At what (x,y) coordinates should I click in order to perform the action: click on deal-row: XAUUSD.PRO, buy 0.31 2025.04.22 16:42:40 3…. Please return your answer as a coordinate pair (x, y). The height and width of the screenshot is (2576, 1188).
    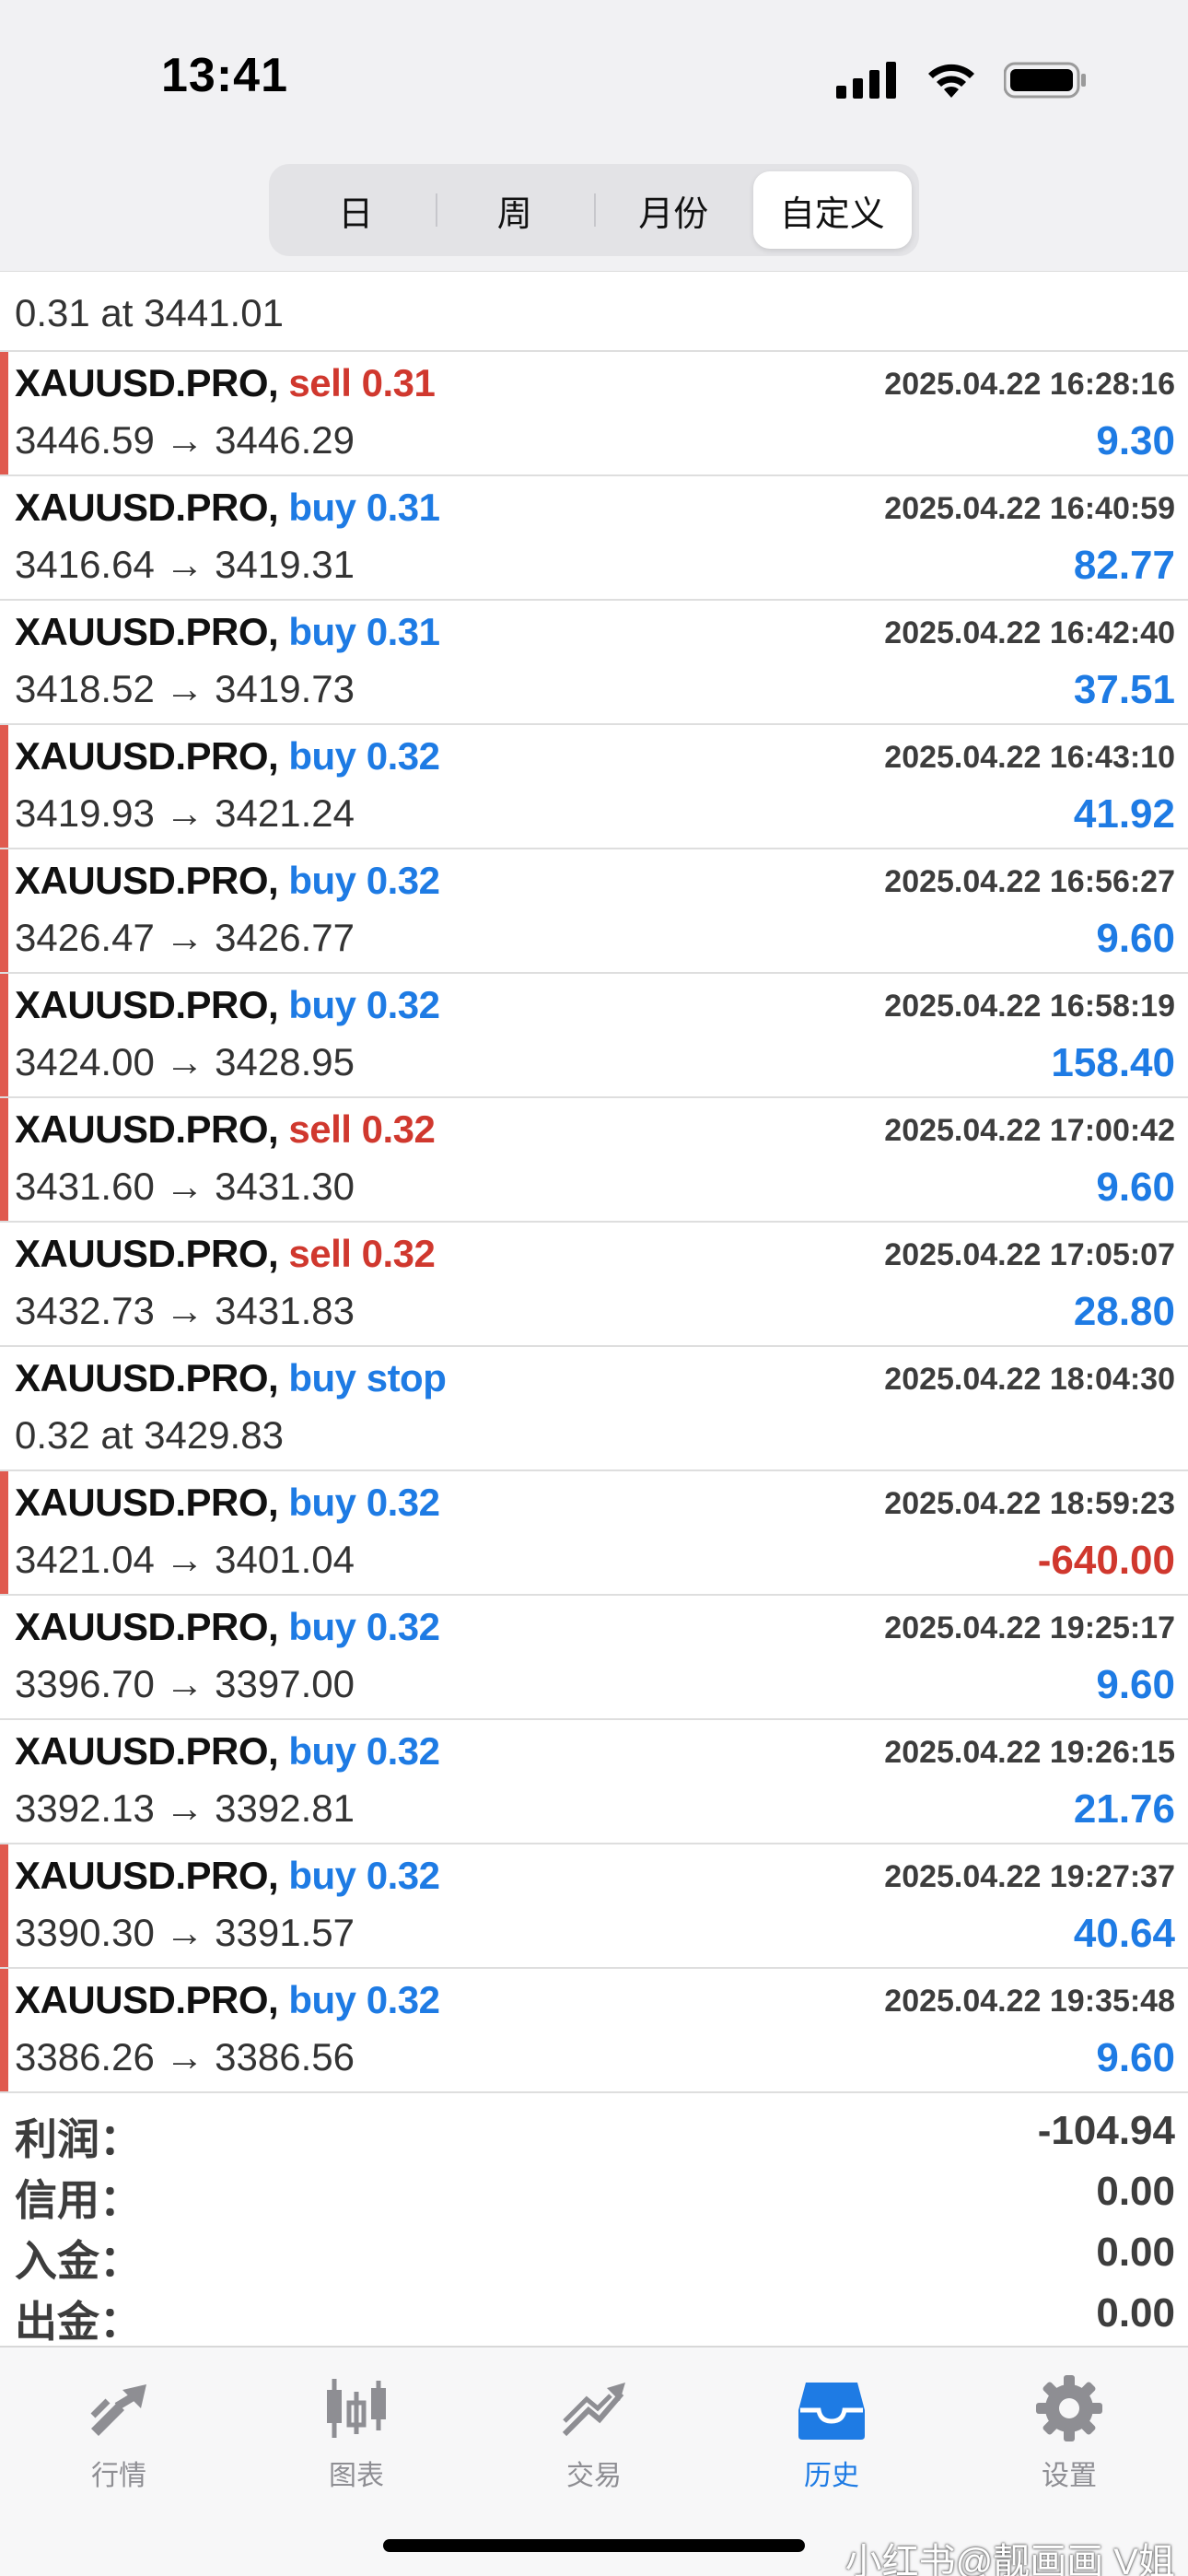
    Looking at the image, I should click on (594, 663).